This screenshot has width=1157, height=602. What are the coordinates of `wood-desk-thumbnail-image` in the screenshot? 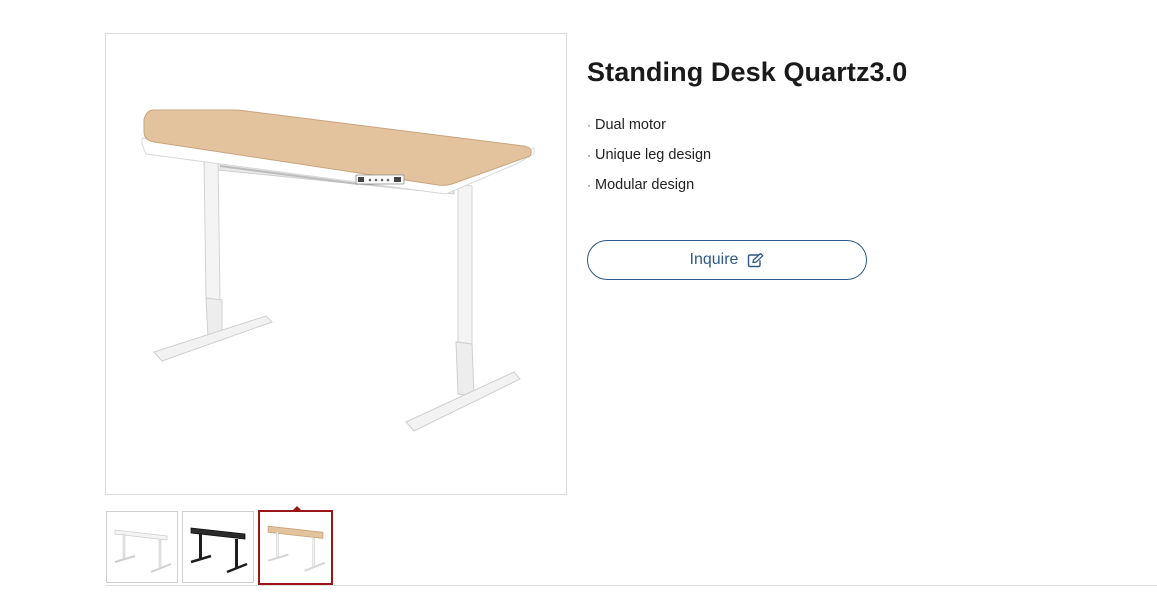 It's located at (296, 548).